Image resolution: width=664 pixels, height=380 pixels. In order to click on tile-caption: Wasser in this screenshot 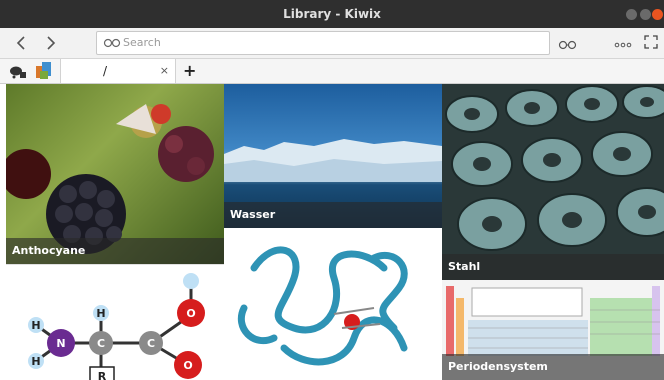, I will do `click(333, 215)`.